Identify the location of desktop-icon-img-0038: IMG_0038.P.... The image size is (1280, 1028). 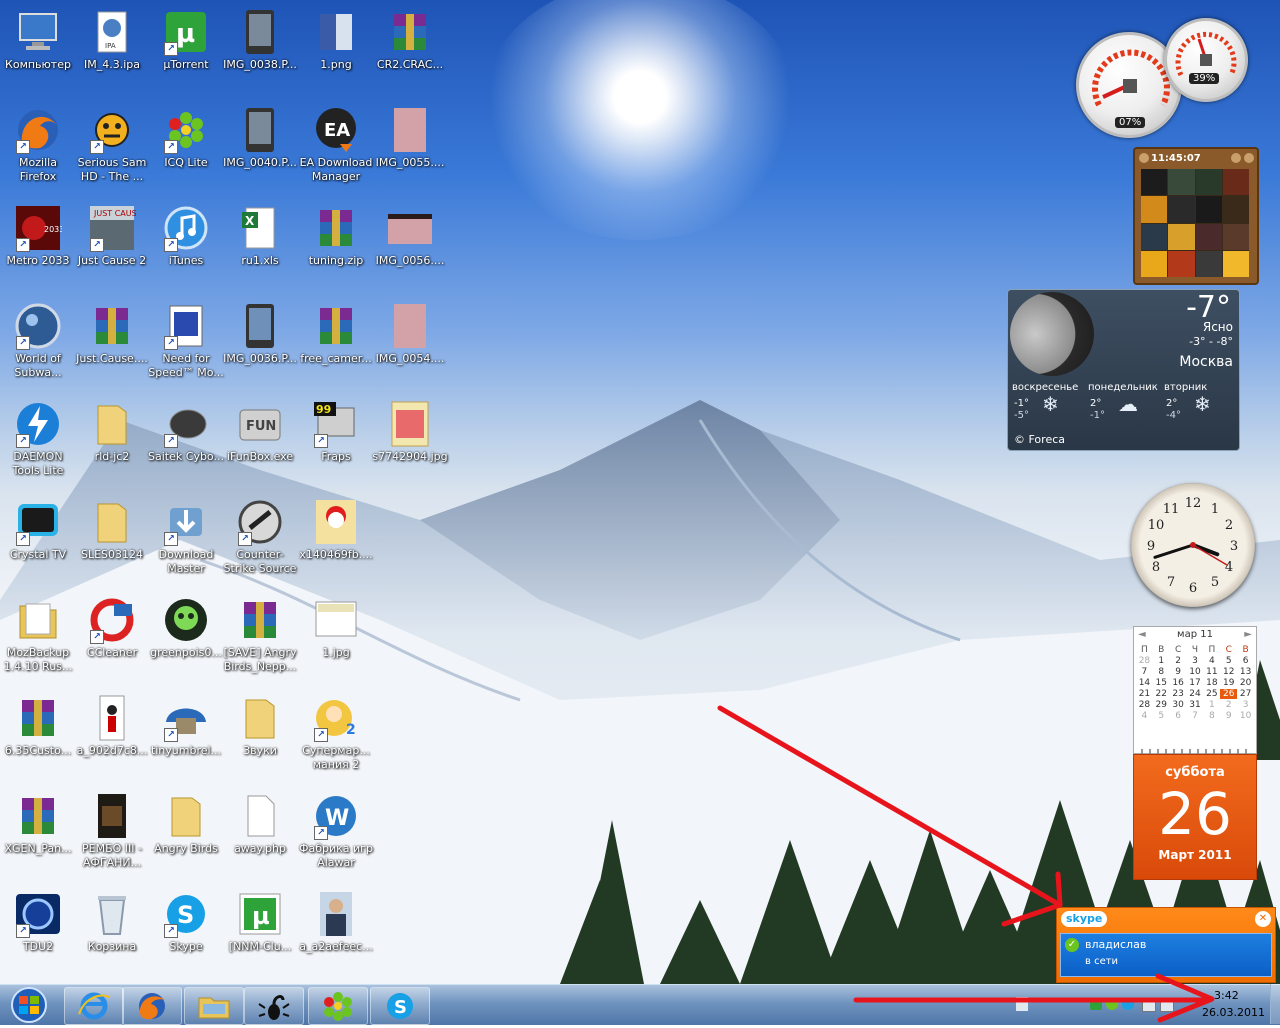
(260, 37).